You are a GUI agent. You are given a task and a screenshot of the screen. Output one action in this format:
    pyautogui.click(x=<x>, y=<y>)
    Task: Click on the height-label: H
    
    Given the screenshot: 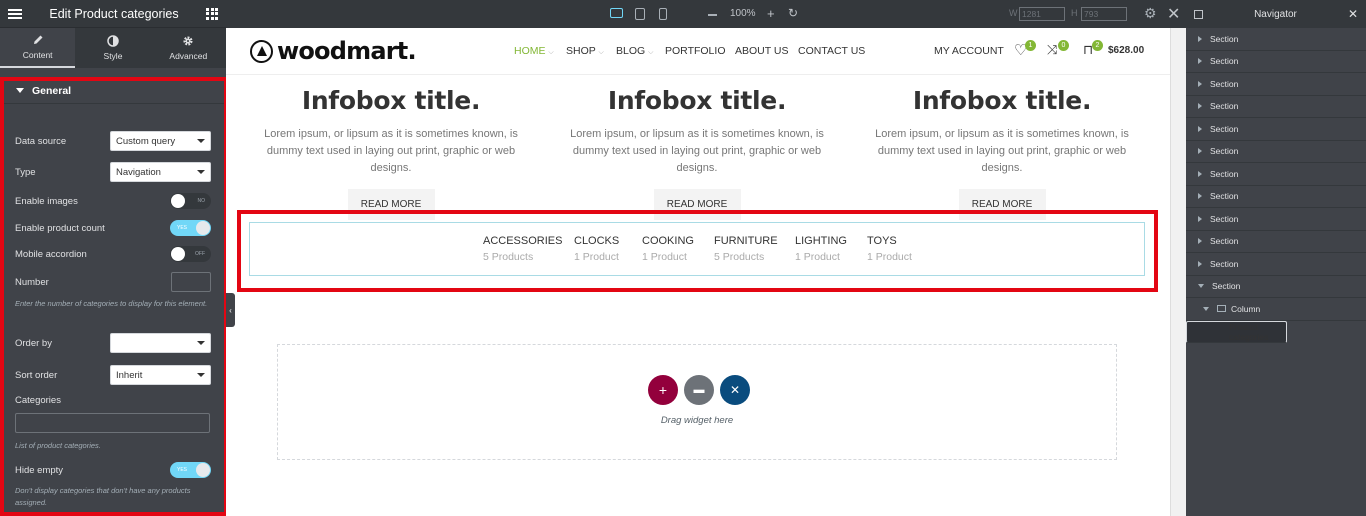 What is the action you would take?
    pyautogui.click(x=1074, y=13)
    